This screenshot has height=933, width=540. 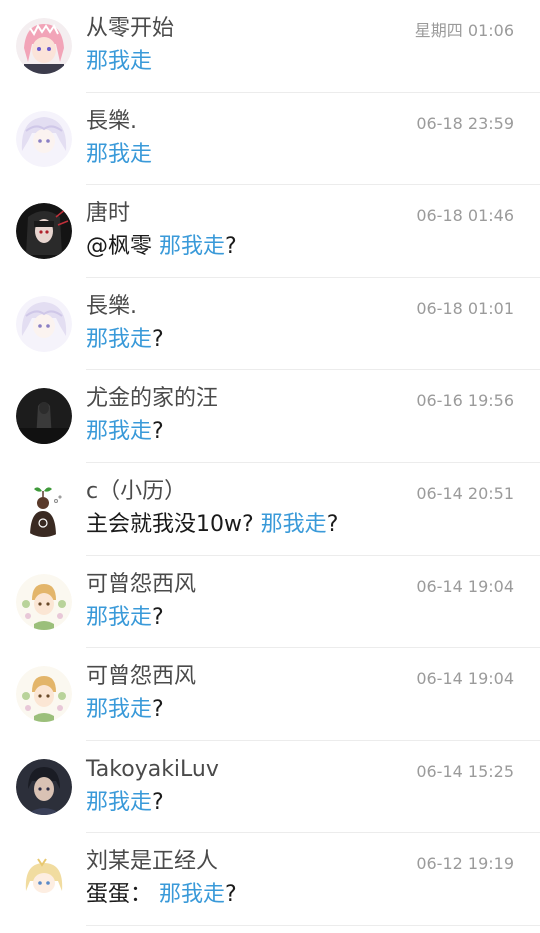 I want to click on message-row: 刘某是正经人 06-12 19:19 蛋蛋： 那我走?, so click(x=270, y=879).